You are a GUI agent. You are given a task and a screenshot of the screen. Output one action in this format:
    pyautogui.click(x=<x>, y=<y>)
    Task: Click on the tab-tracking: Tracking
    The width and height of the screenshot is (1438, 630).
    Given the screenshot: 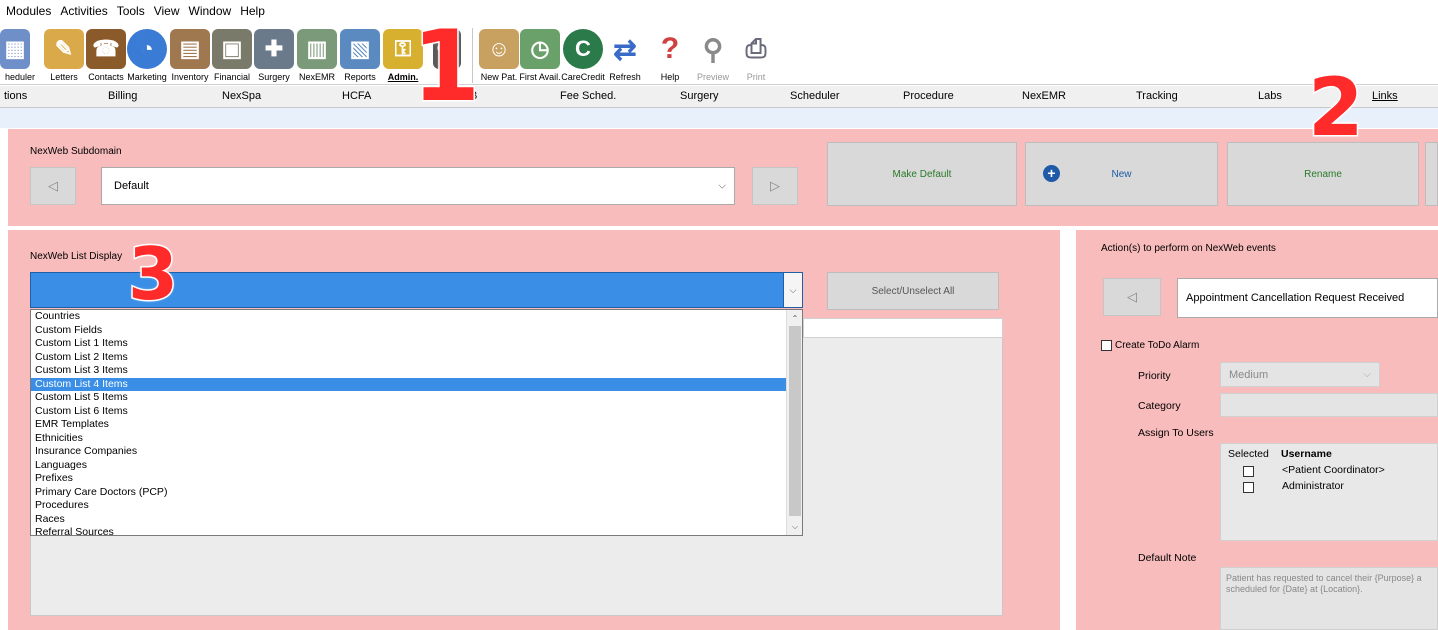 What is the action you would take?
    pyautogui.click(x=1157, y=96)
    